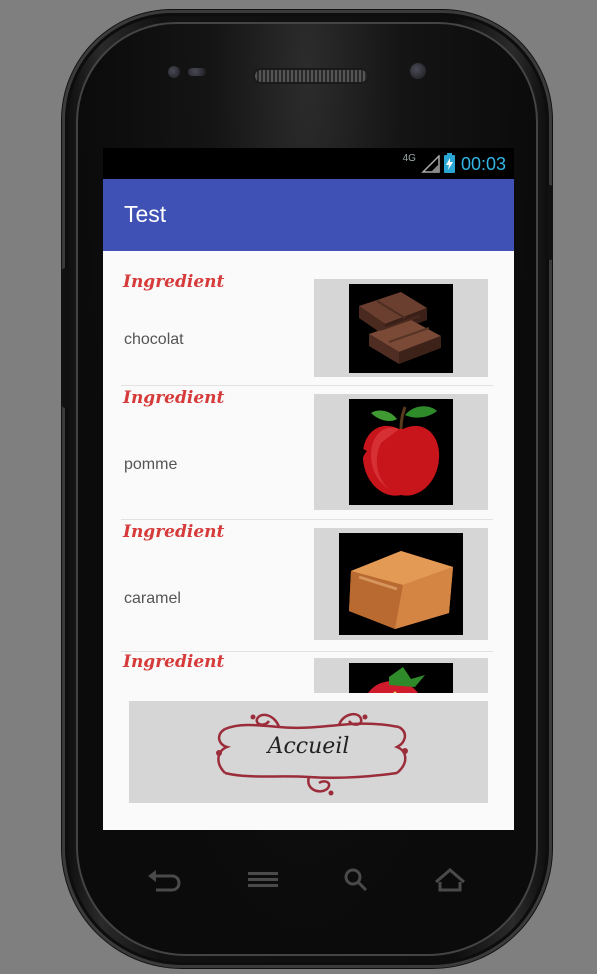 This screenshot has height=974, width=597. Describe the element at coordinates (310, 880) in the screenshot. I see `nav-bar` at that location.